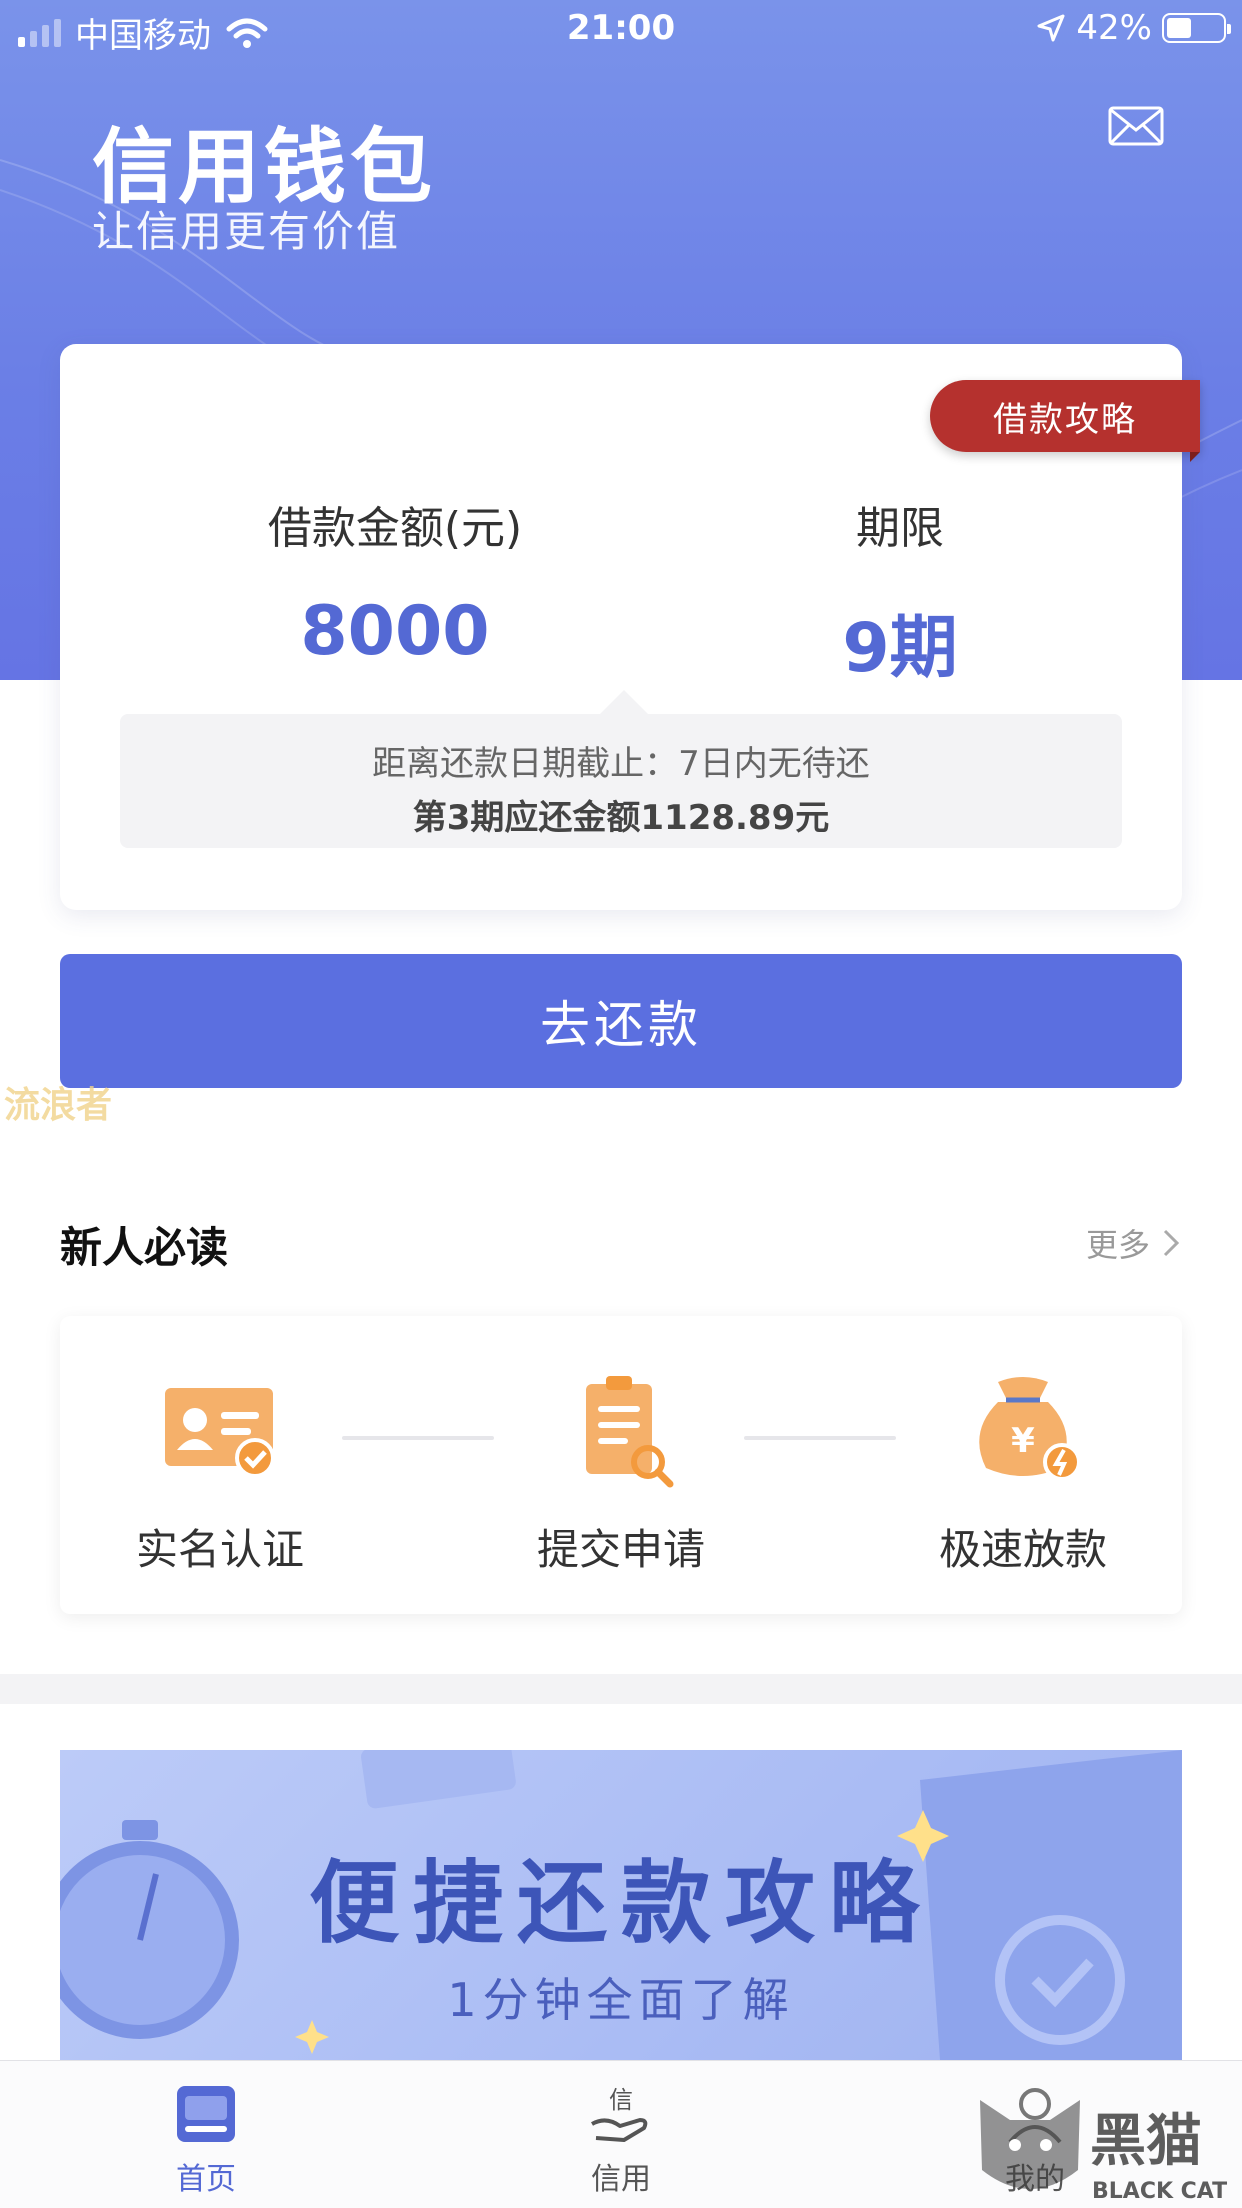  I want to click on home-card-icon, so click(206, 2114).